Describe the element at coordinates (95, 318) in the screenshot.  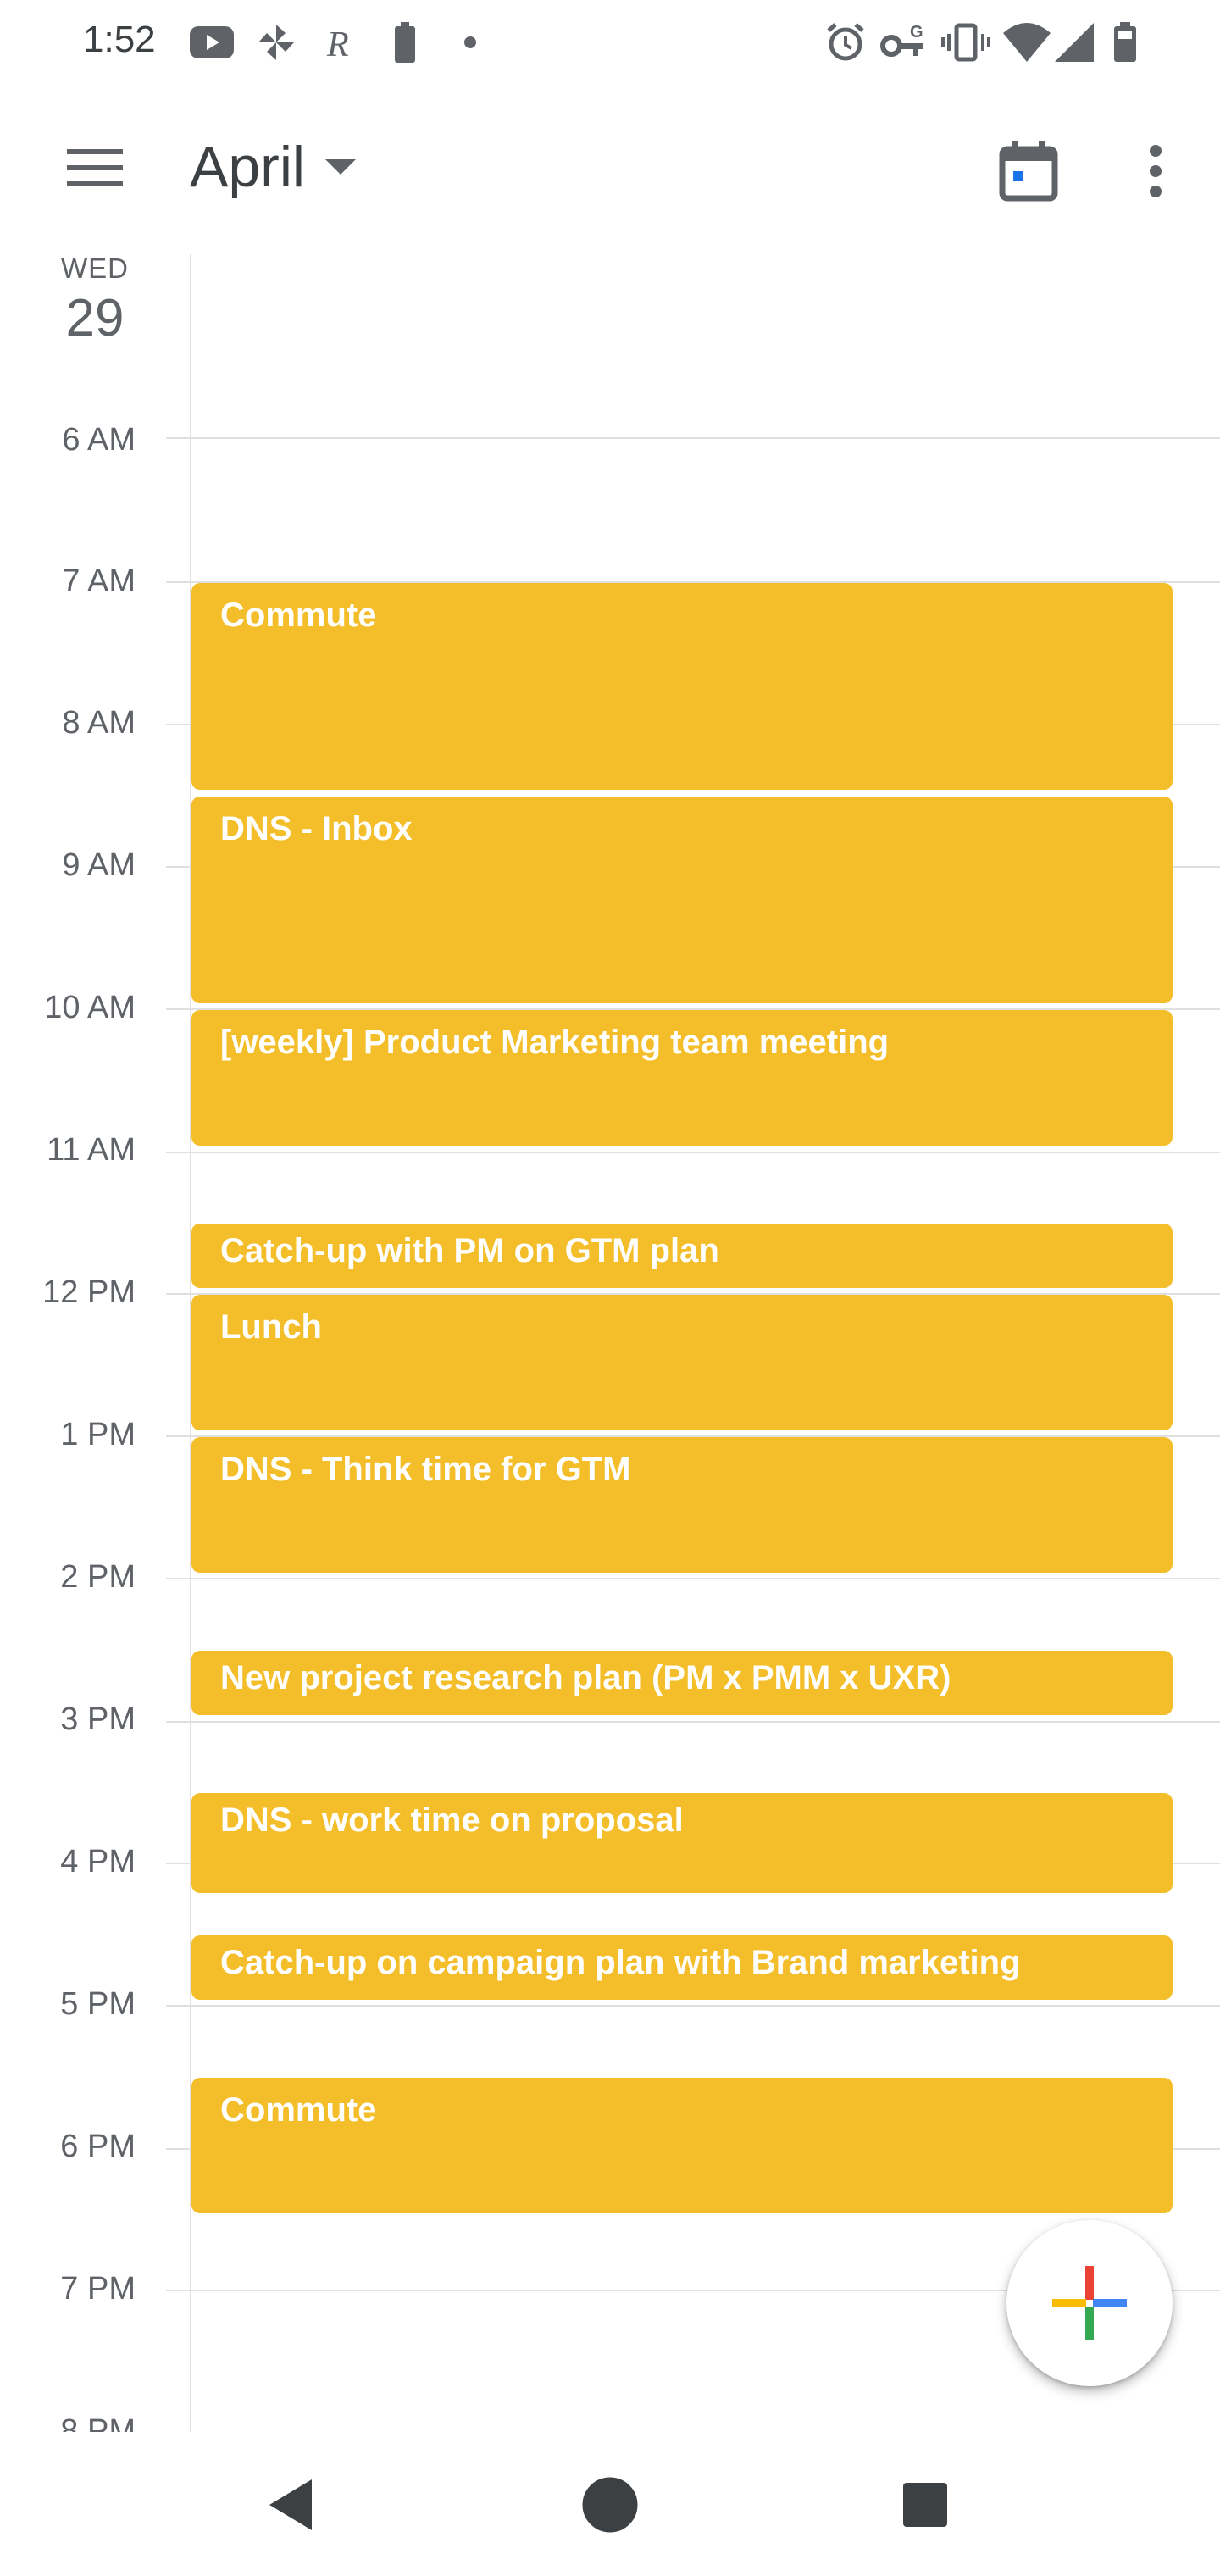
I see `day-date: 29` at that location.